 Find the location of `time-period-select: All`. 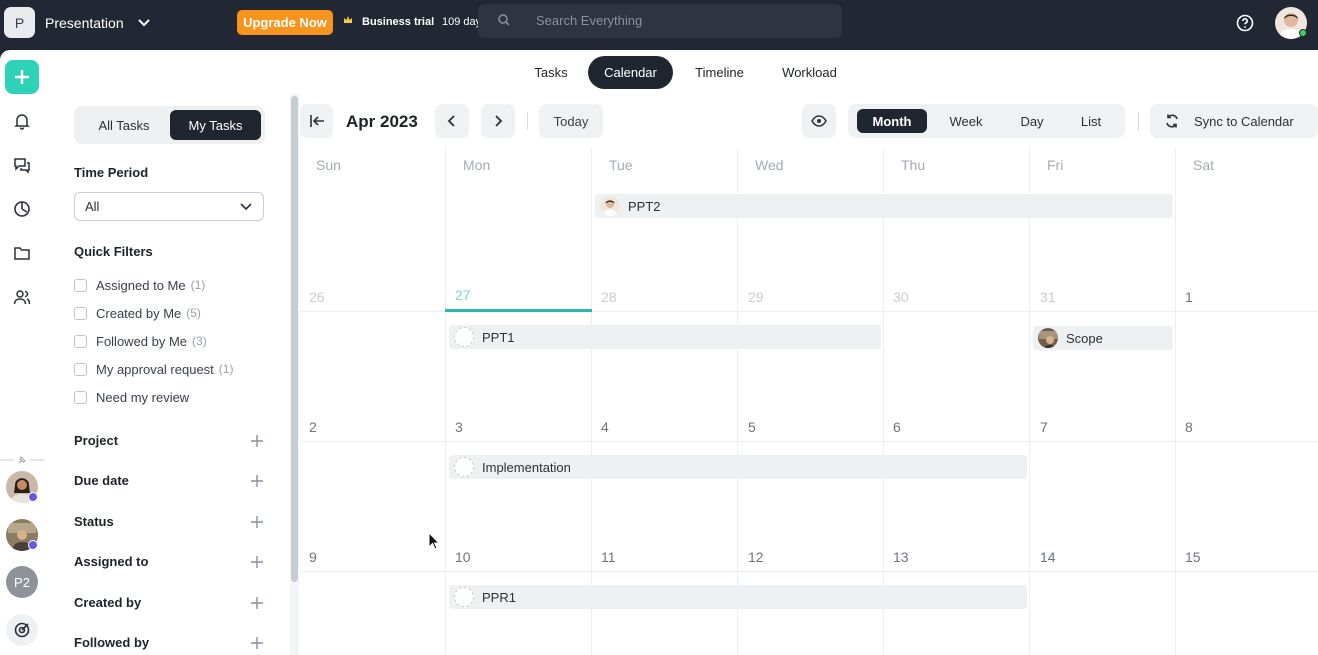

time-period-select: All is located at coordinates (169, 206).